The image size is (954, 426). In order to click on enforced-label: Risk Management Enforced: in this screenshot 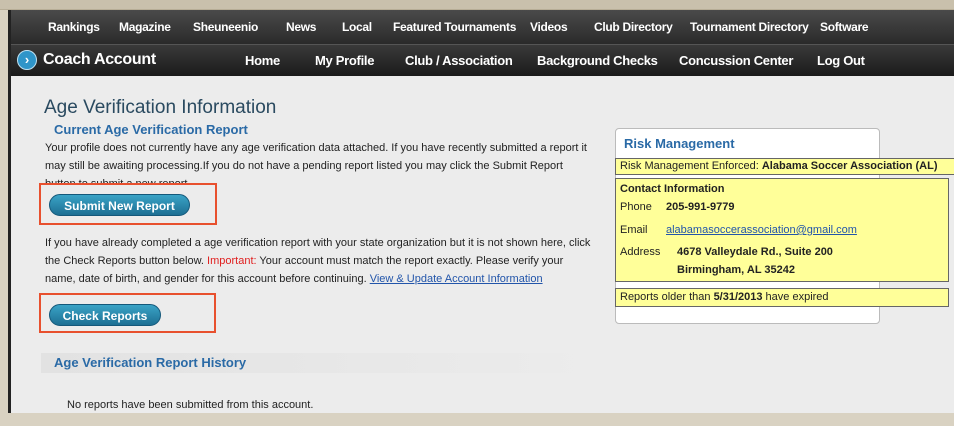, I will do `click(691, 166)`.